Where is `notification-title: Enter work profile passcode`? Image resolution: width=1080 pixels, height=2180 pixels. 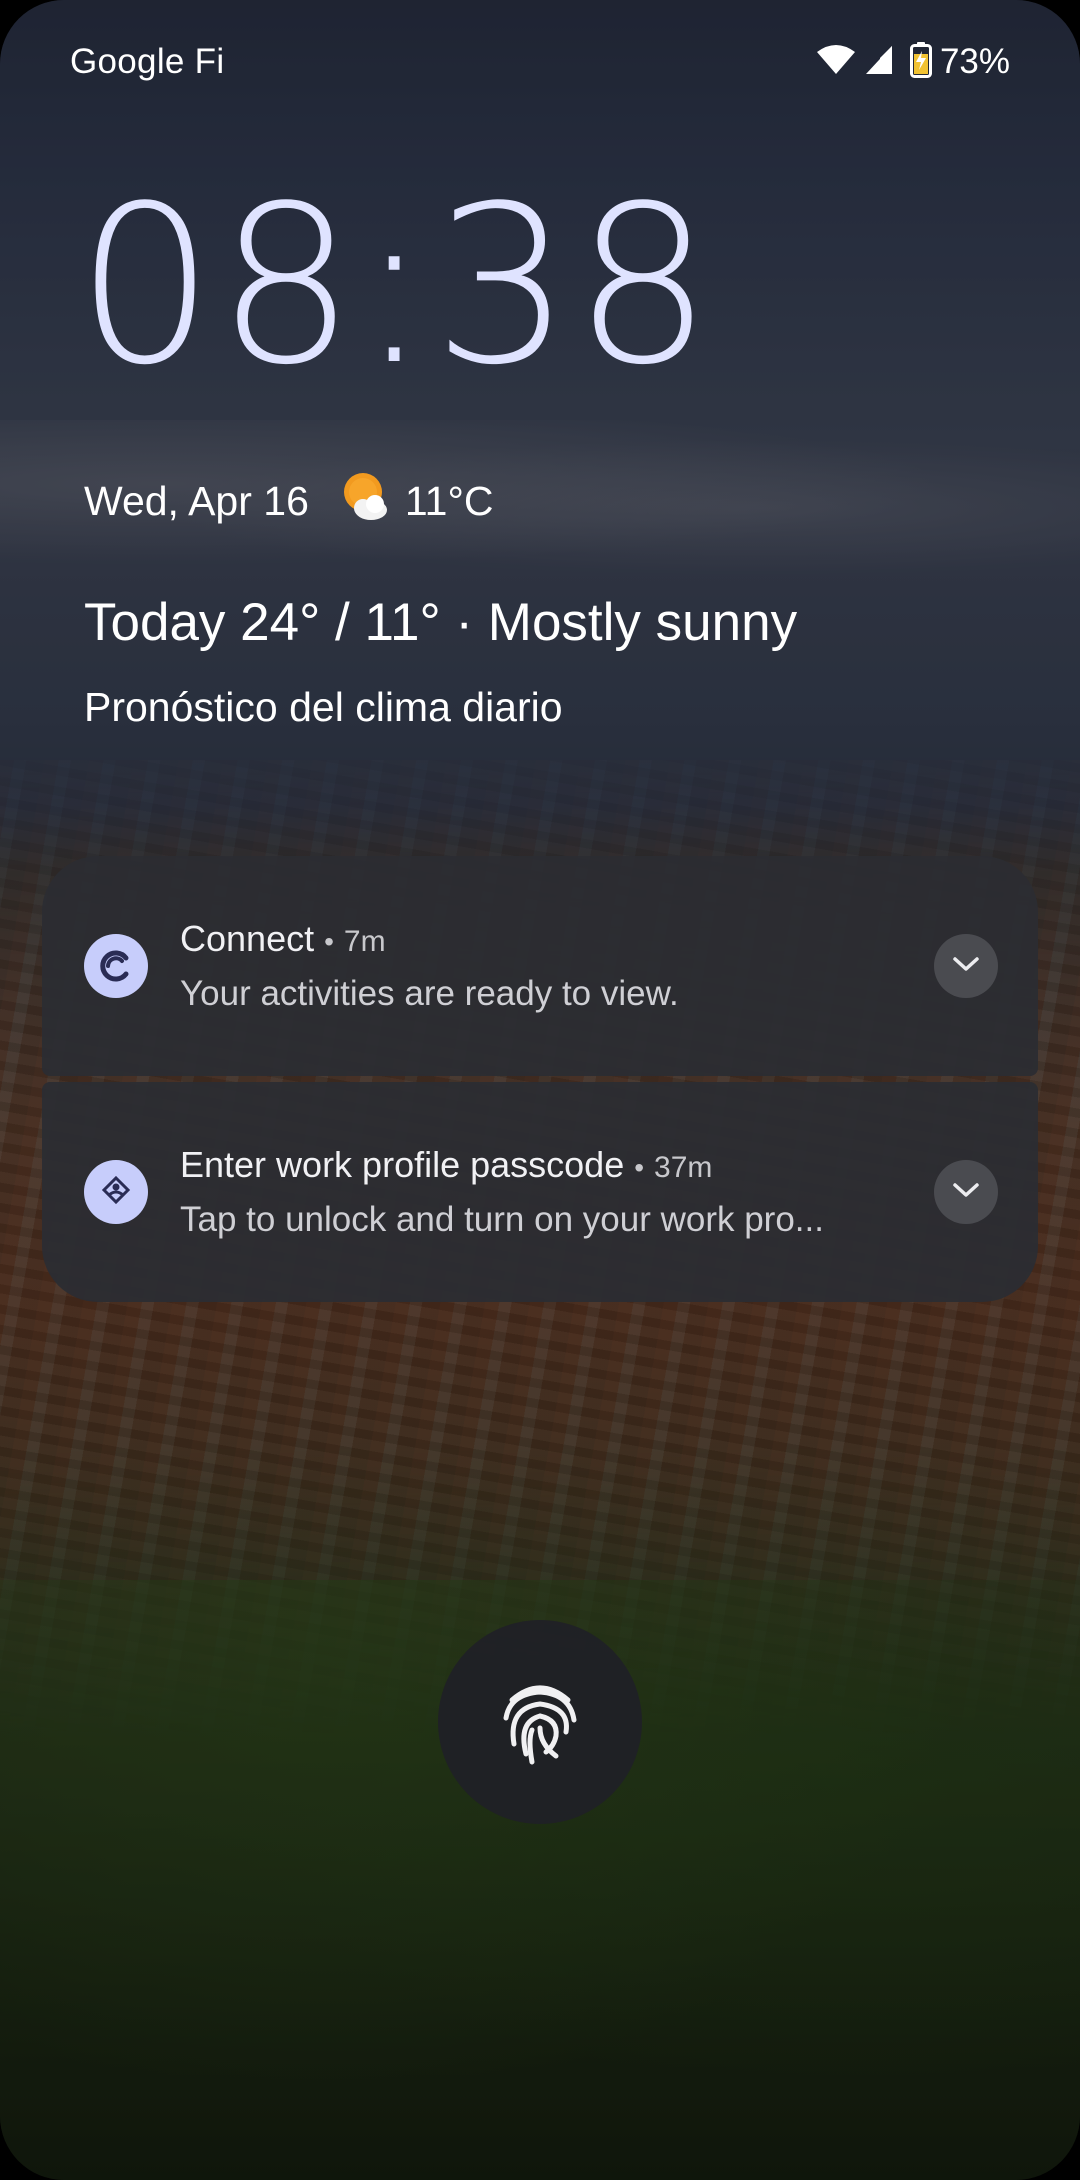
notification-title: Enter work profile passcode is located at coordinates (402, 1164).